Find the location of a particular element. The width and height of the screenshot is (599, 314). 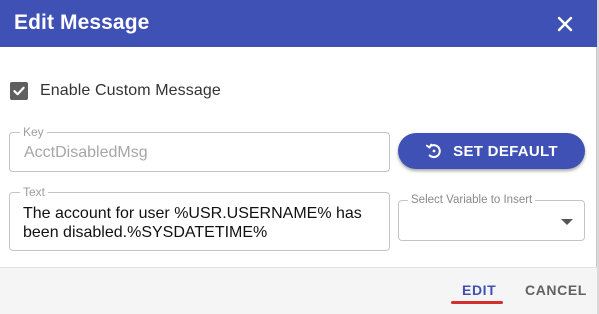

checkmark-icon is located at coordinates (19, 91).